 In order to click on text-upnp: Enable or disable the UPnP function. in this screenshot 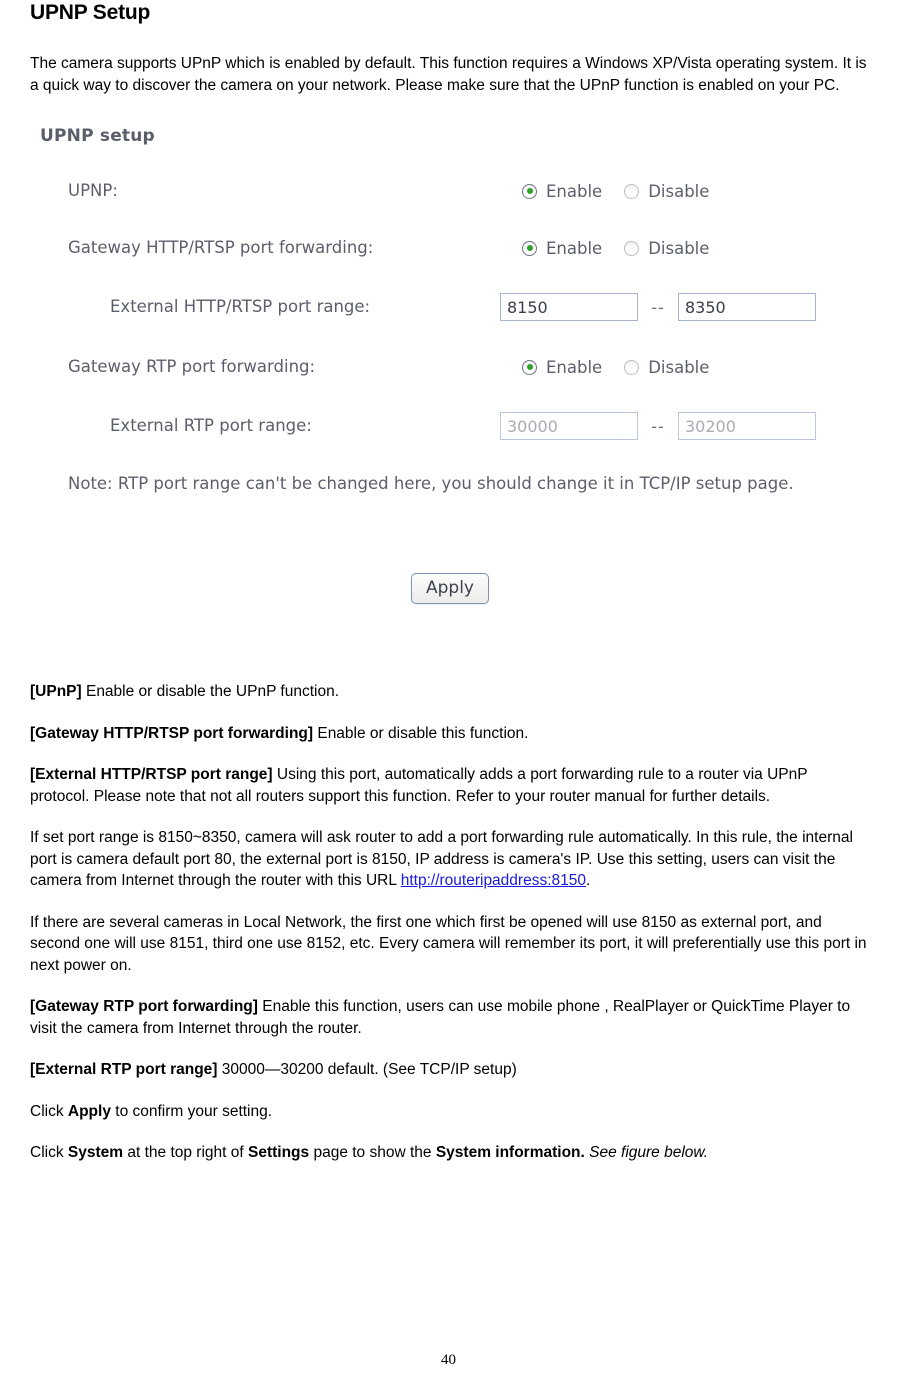, I will do `click(210, 691)`.